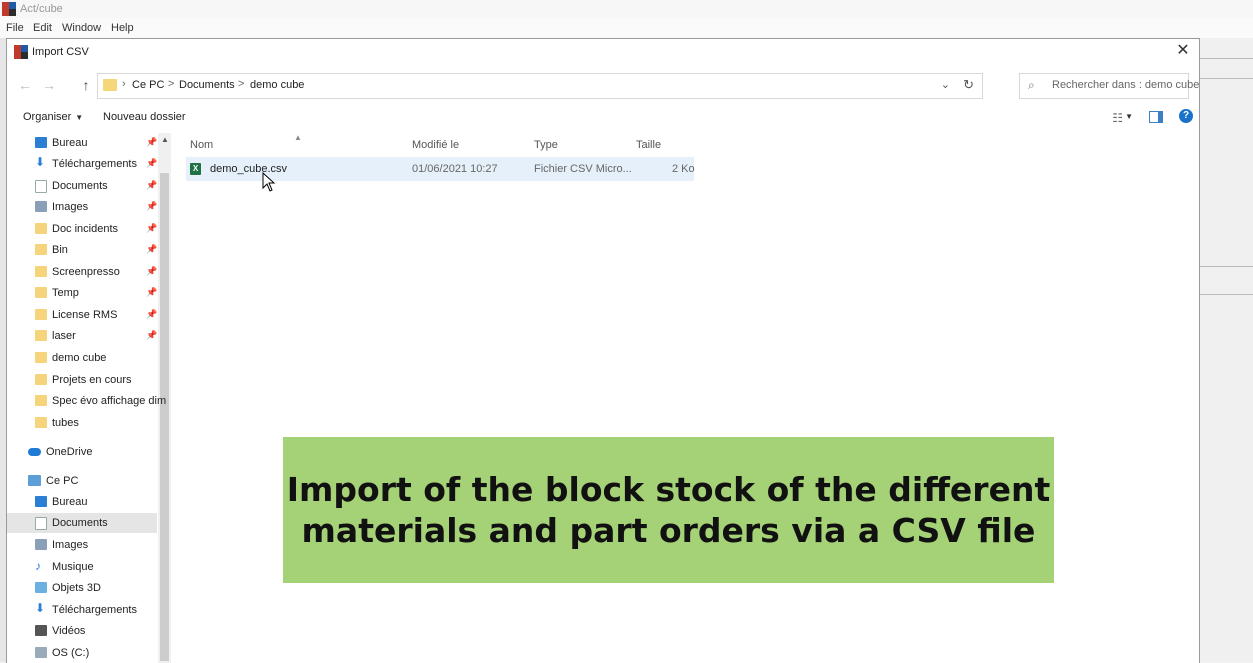 The image size is (1253, 663). I want to click on scrollbar-thumb, so click(164, 417).